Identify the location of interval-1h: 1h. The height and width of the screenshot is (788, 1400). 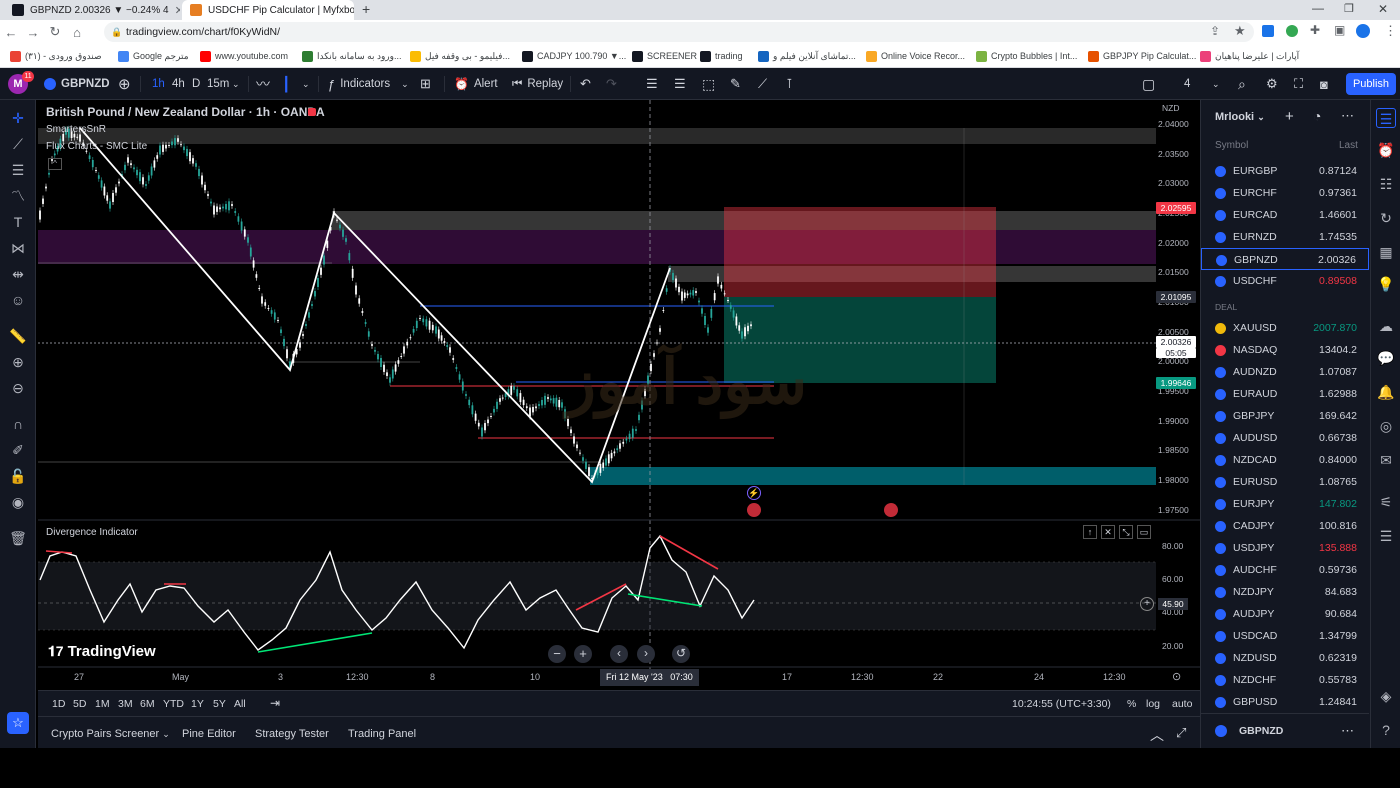
(158, 84).